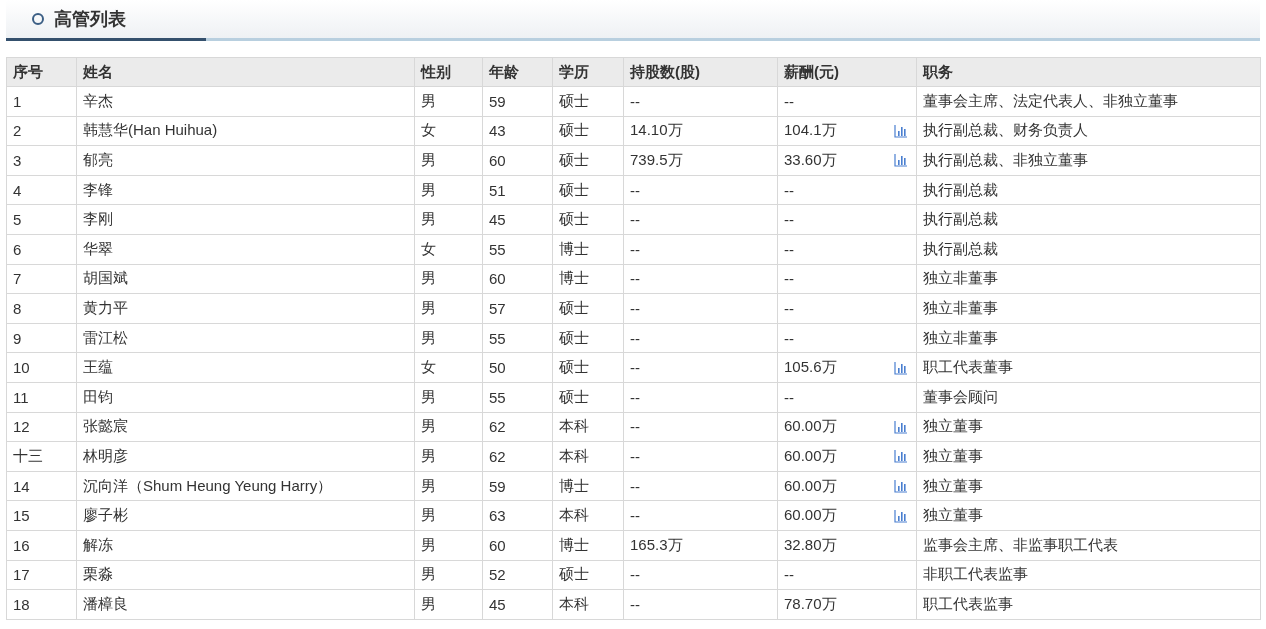 This screenshot has height=629, width=1266. Describe the element at coordinates (105, 456) in the screenshot. I see `table-cell: 林明彦` at that location.